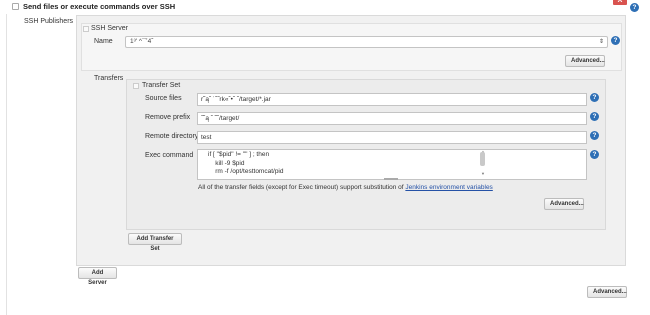 This screenshot has height=315, width=650. What do you see at coordinates (109, 28) in the screenshot?
I see `ssh-server-title: SSH Server` at bounding box center [109, 28].